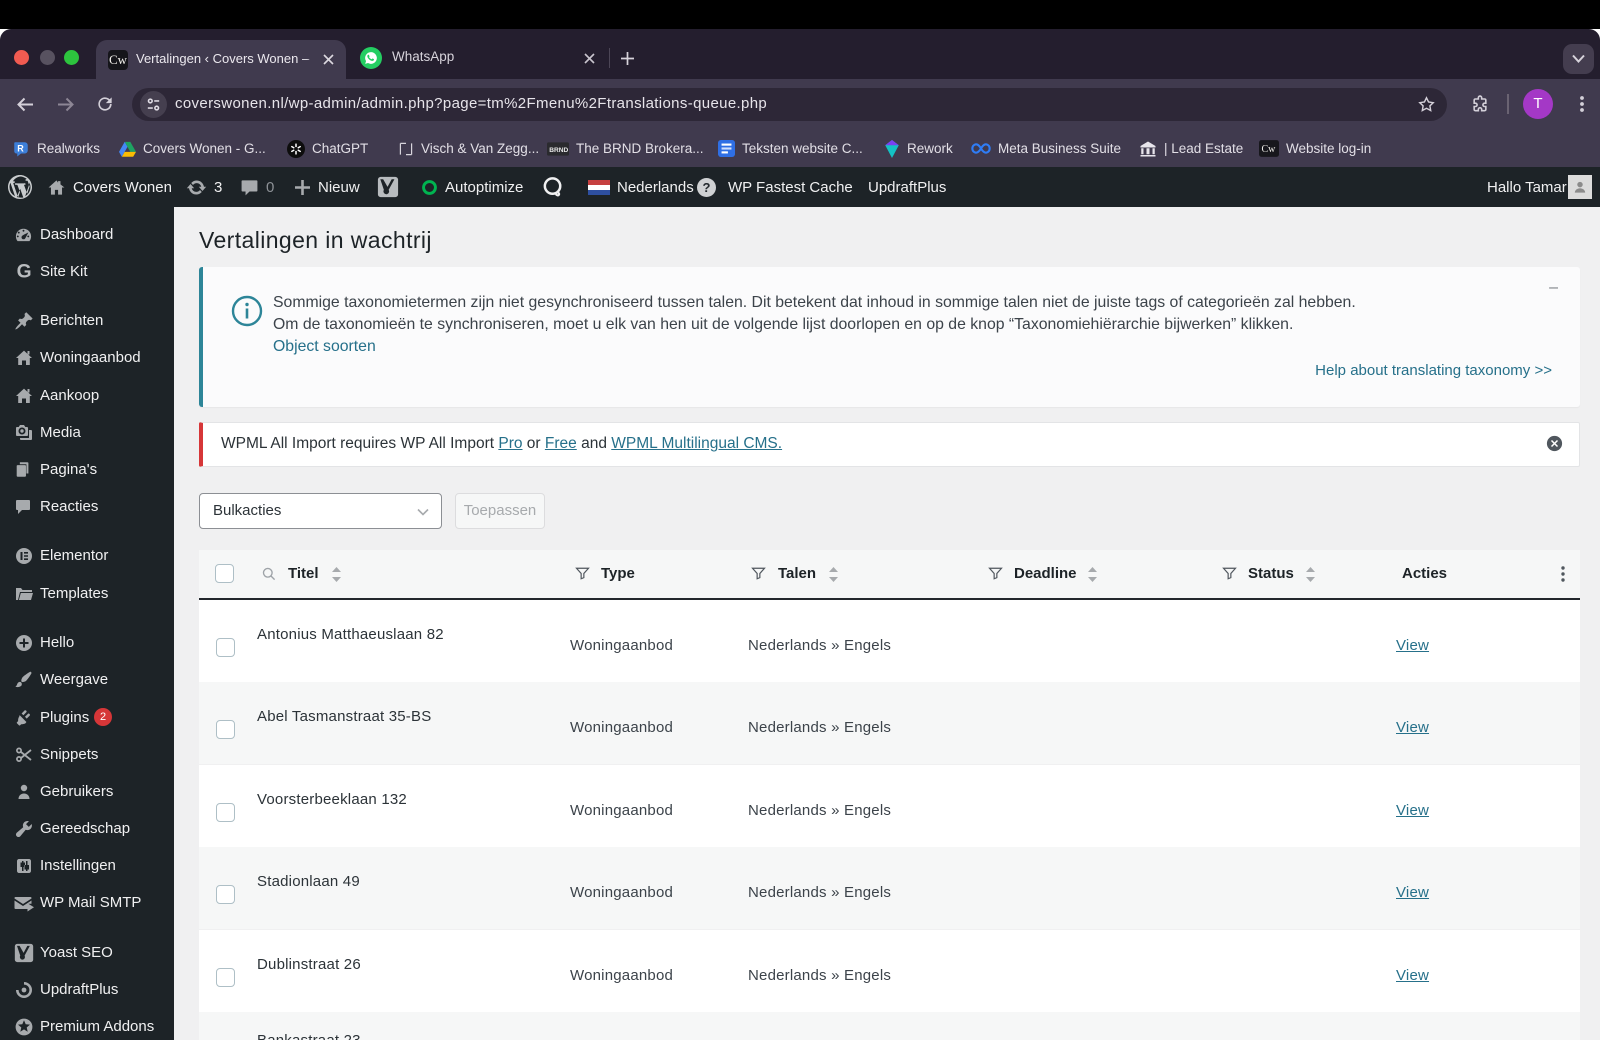 Image resolution: width=1600 pixels, height=1040 pixels. Describe the element at coordinates (1269, 149) in the screenshot. I see `svg-text: Cw` at that location.